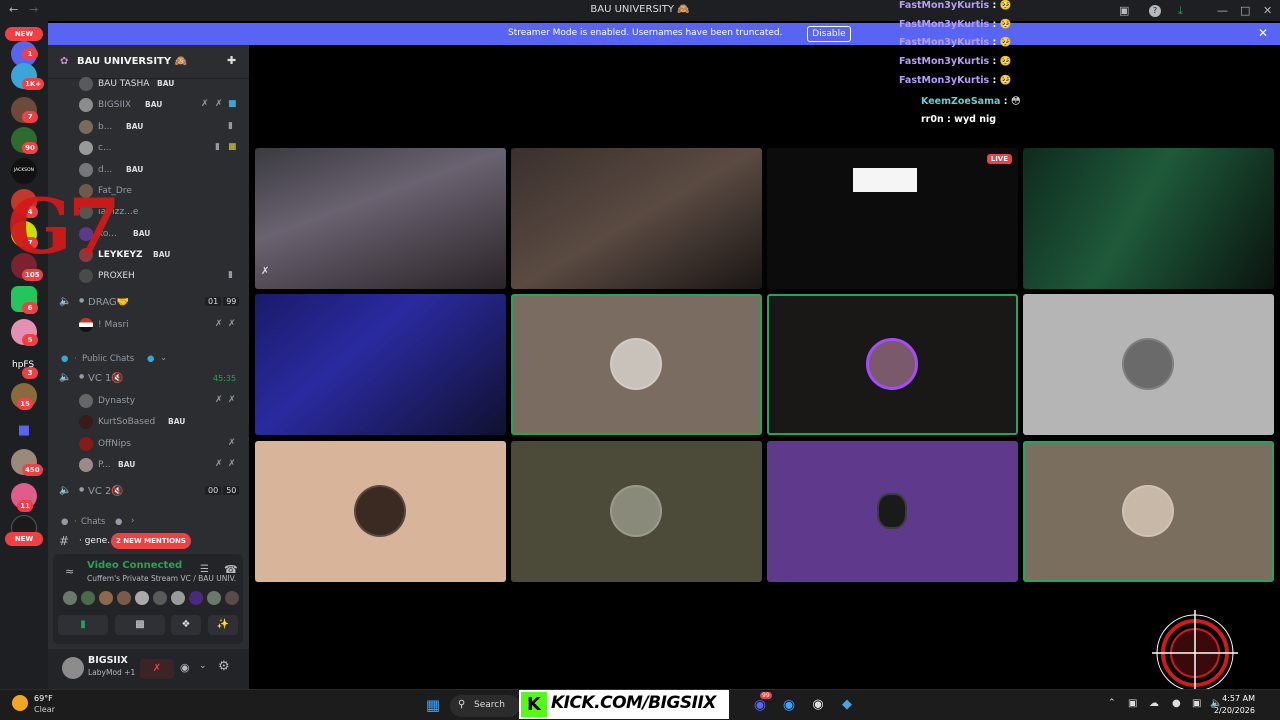 The width and height of the screenshot is (1280, 720). Describe the element at coordinates (223, 625) in the screenshot. I see `soundboard-button: ✨` at that location.